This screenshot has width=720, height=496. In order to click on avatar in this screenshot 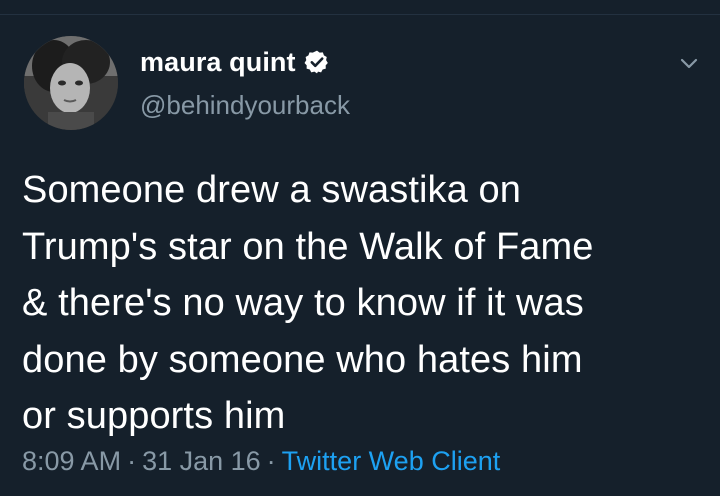, I will do `click(71, 83)`.